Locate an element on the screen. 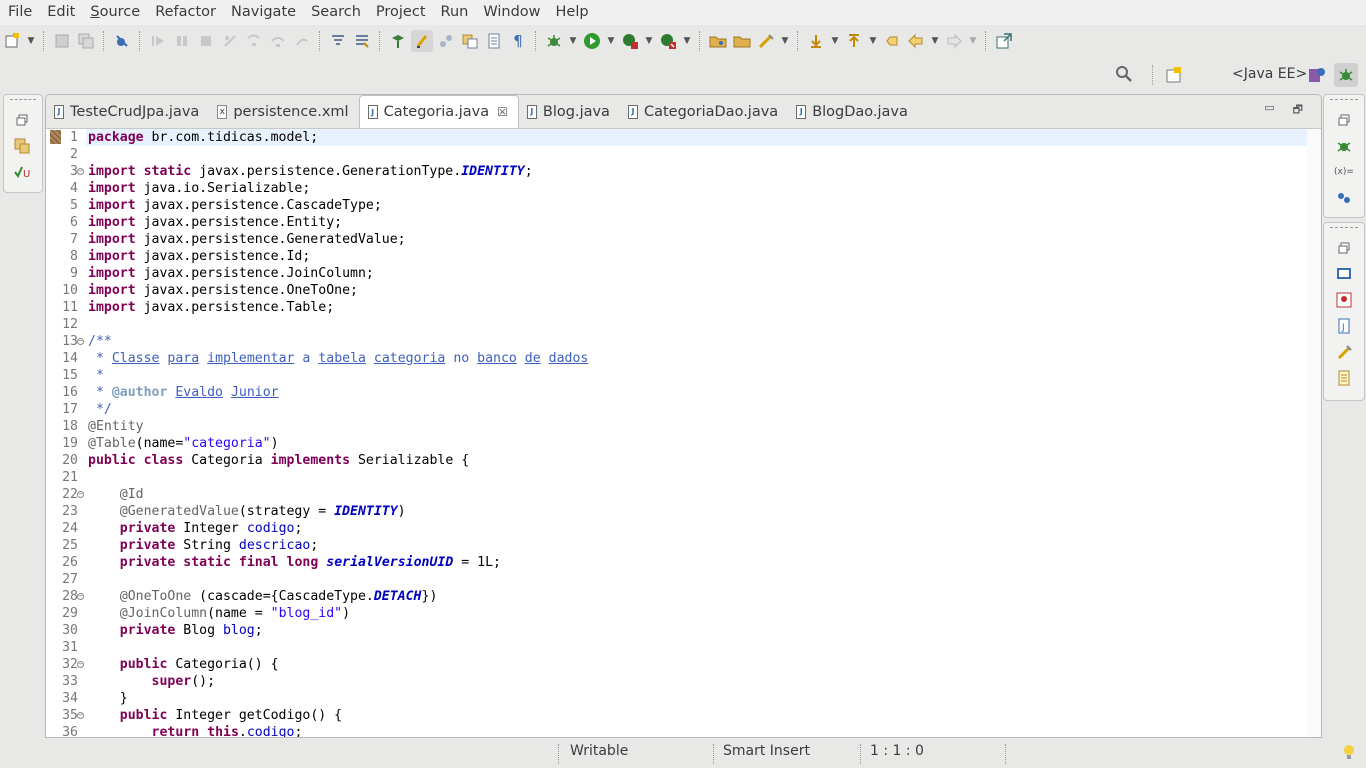  javadoc-icon: J is located at coordinates (1344, 326).